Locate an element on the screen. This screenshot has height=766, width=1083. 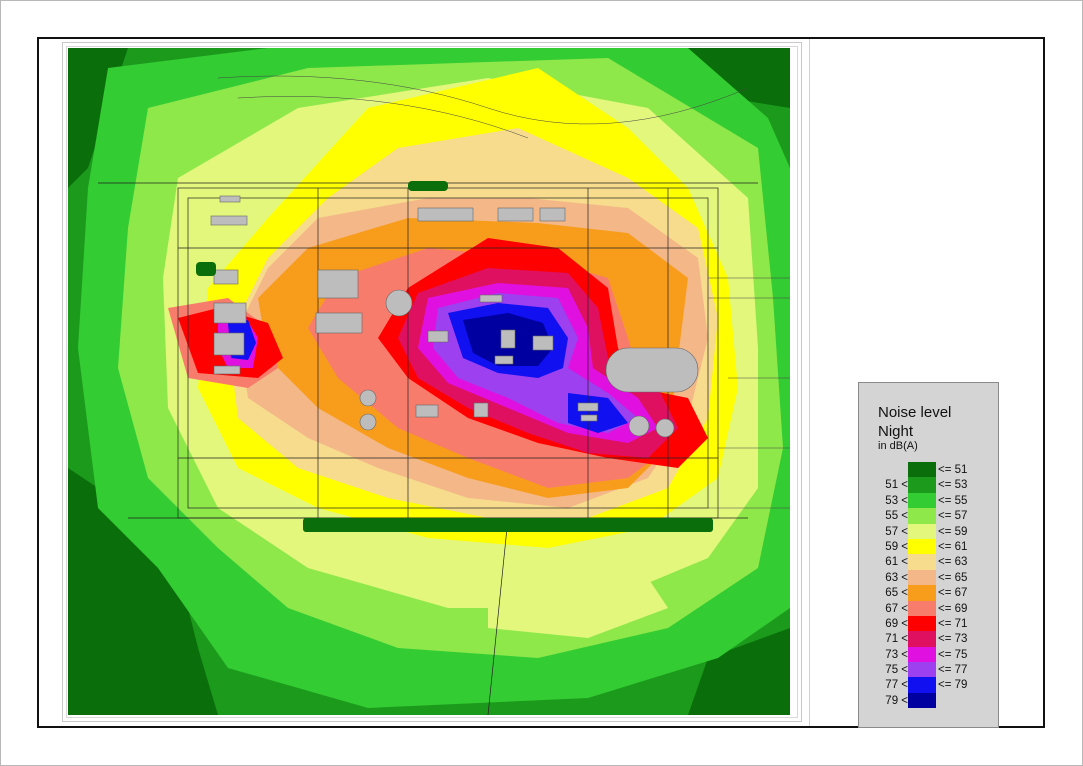
legend-title-line2: Night is located at coordinates (896, 431).